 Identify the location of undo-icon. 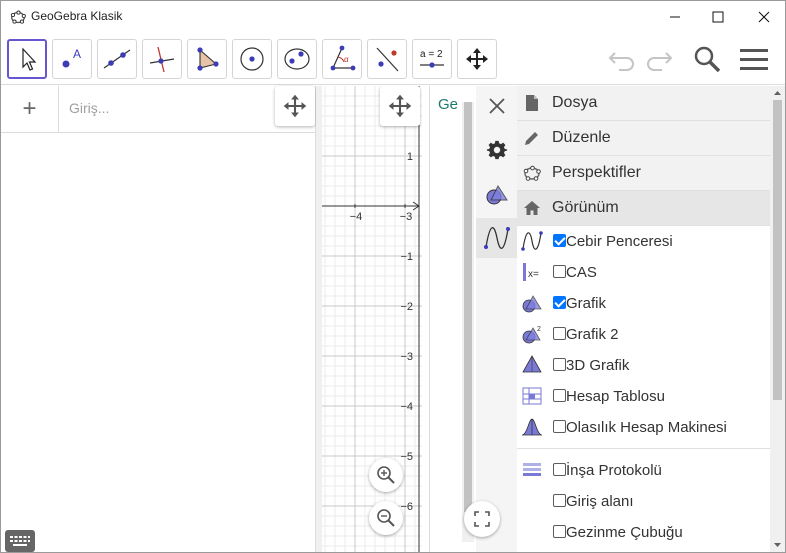
(621, 61).